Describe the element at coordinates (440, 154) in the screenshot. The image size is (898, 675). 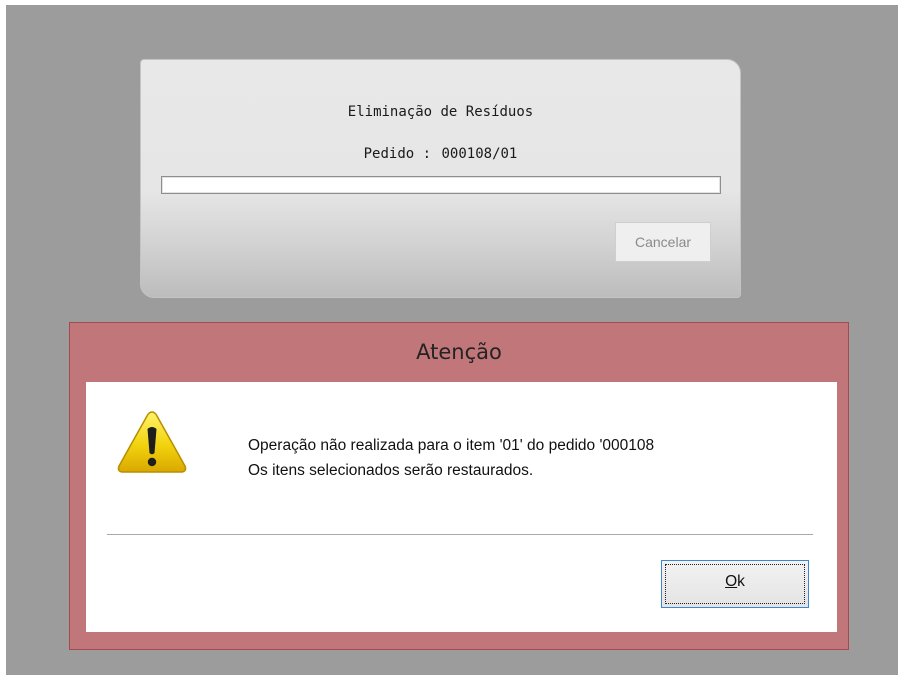
I see `order-line: Pedido : 000108/01` at that location.